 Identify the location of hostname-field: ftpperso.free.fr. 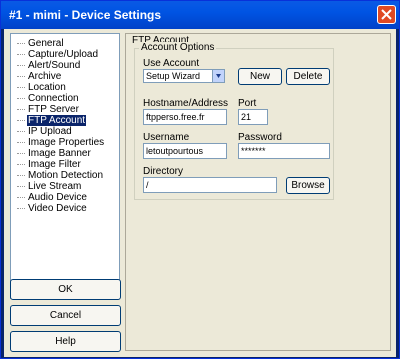
(185, 117).